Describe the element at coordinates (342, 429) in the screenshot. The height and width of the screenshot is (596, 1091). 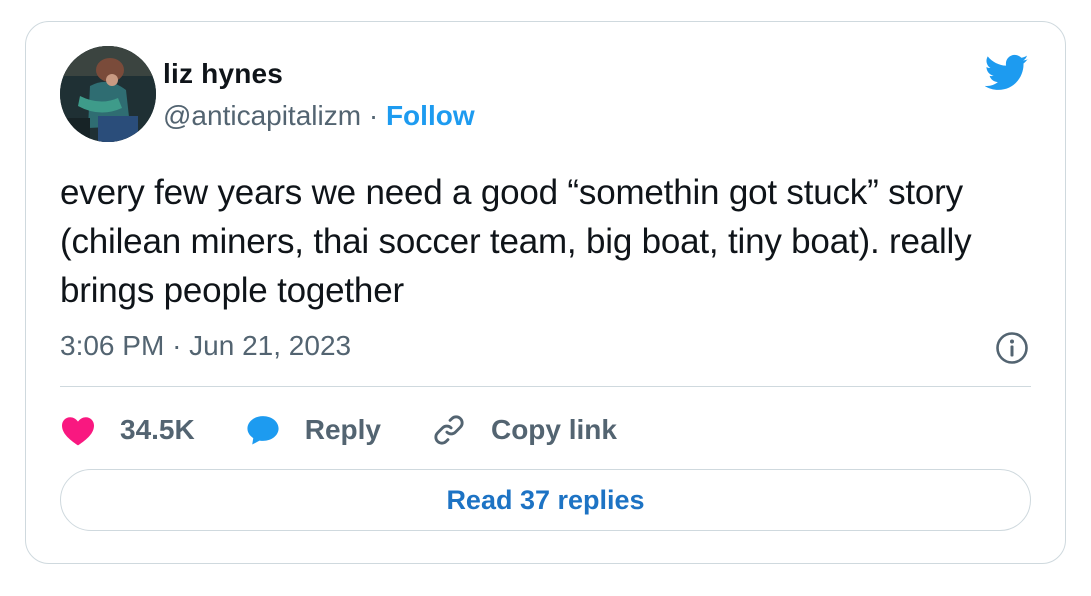
I see `reply-label: Reply` at that location.